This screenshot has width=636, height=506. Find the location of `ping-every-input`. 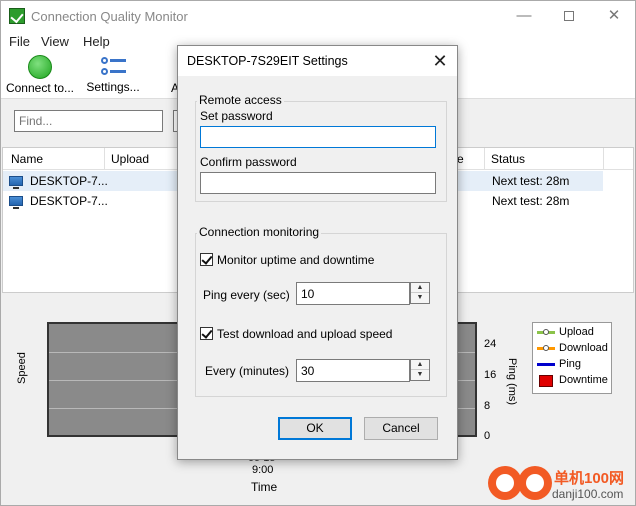

ping-every-input is located at coordinates (353, 293).